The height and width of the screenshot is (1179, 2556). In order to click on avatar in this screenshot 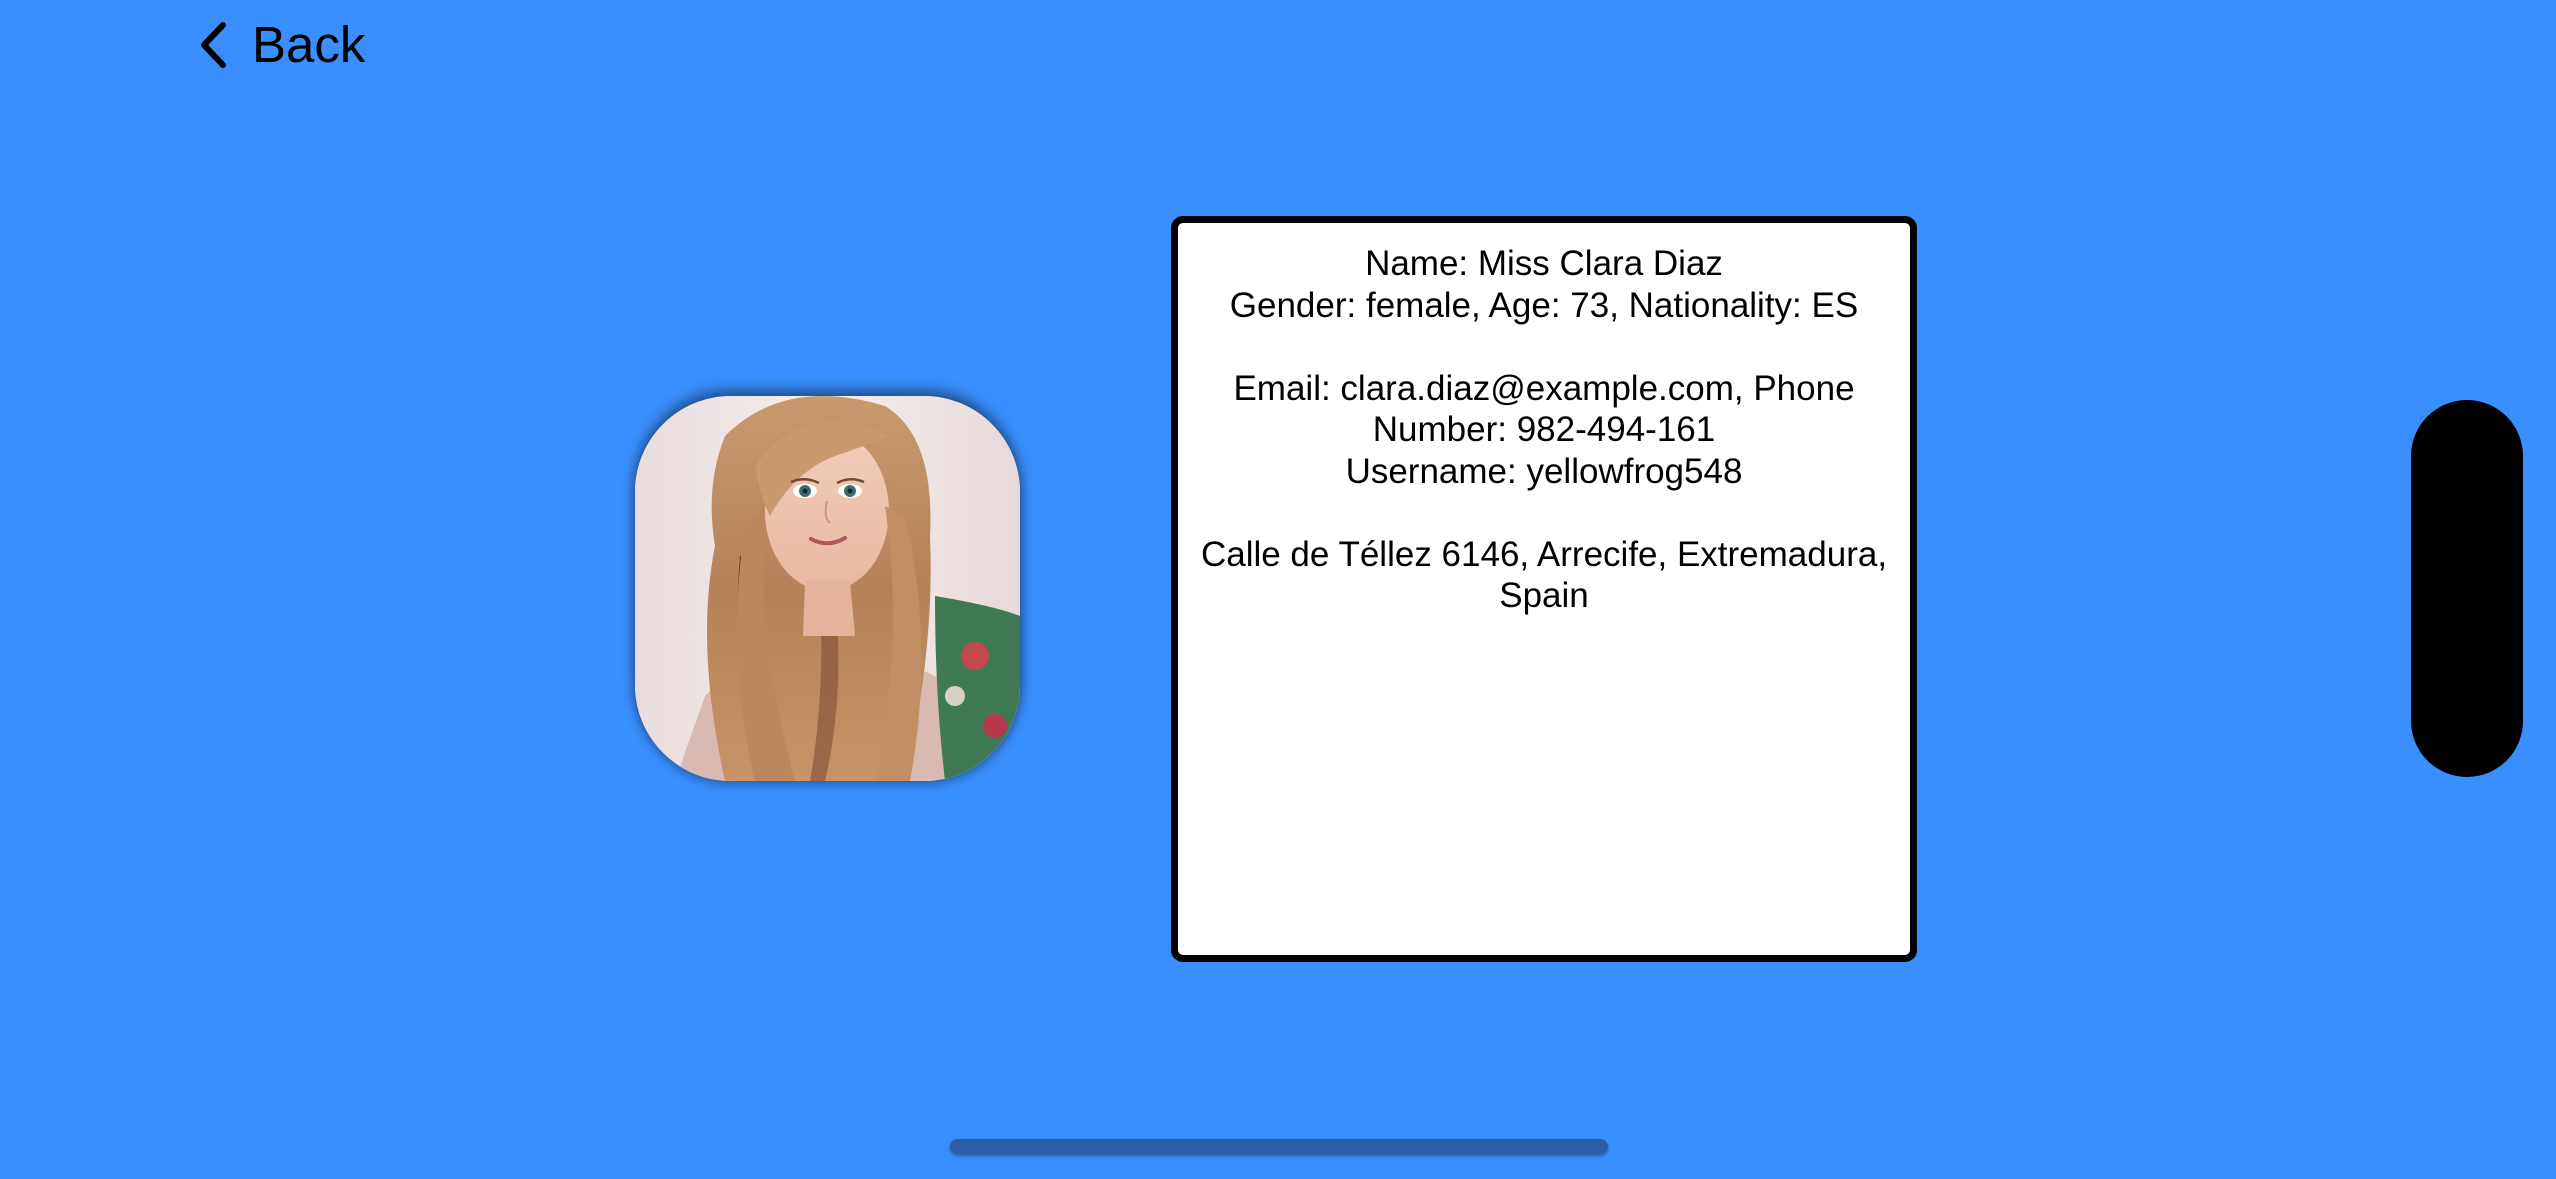, I will do `click(827, 588)`.